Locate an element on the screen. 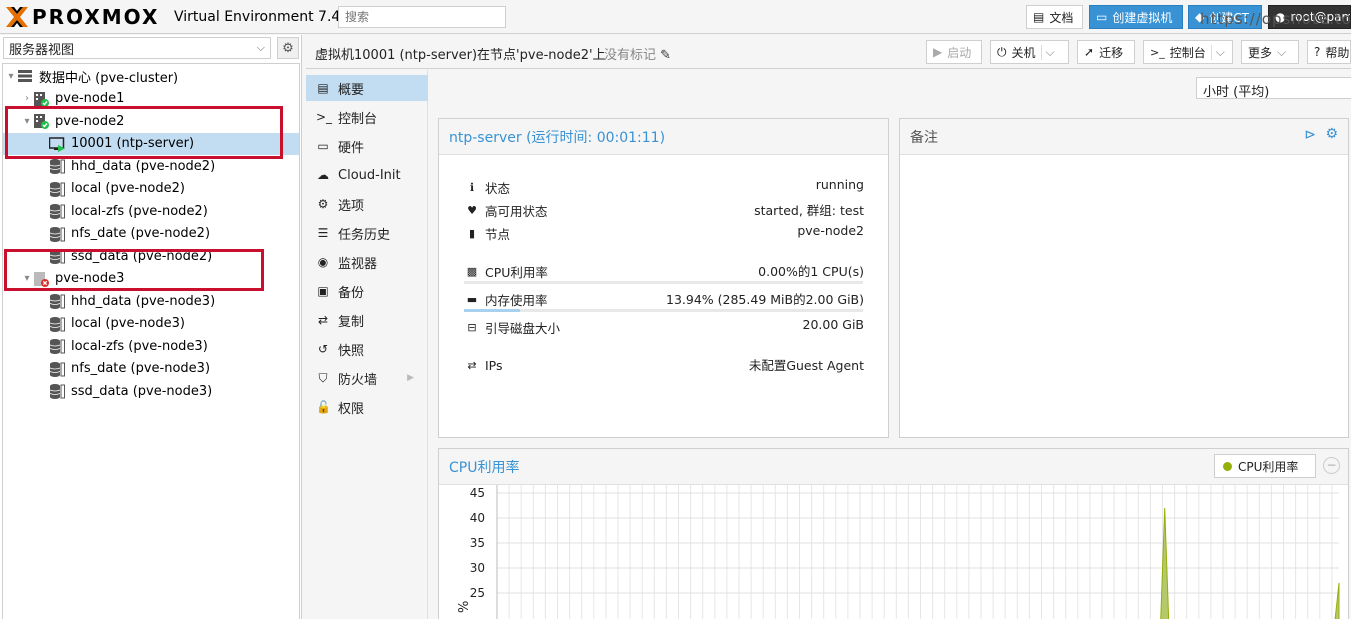  tree-node: ssd_data (pve-node2) is located at coordinates (151, 256).